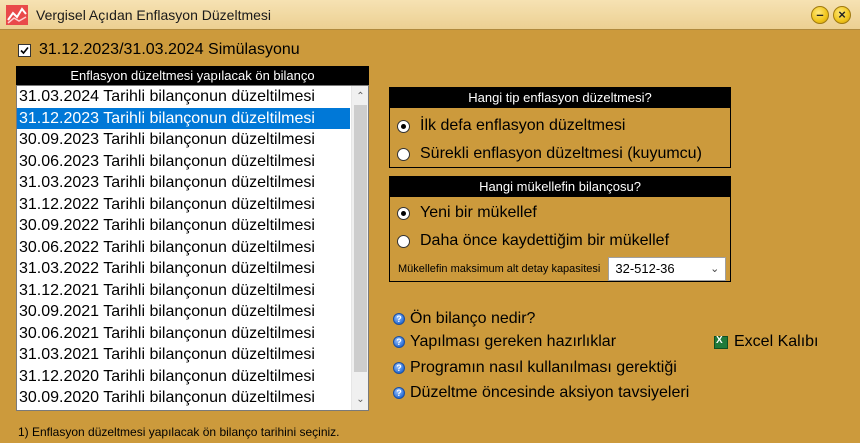 The image size is (860, 443). I want to click on list-scrollbar: ⌃ ⌄, so click(359, 248).